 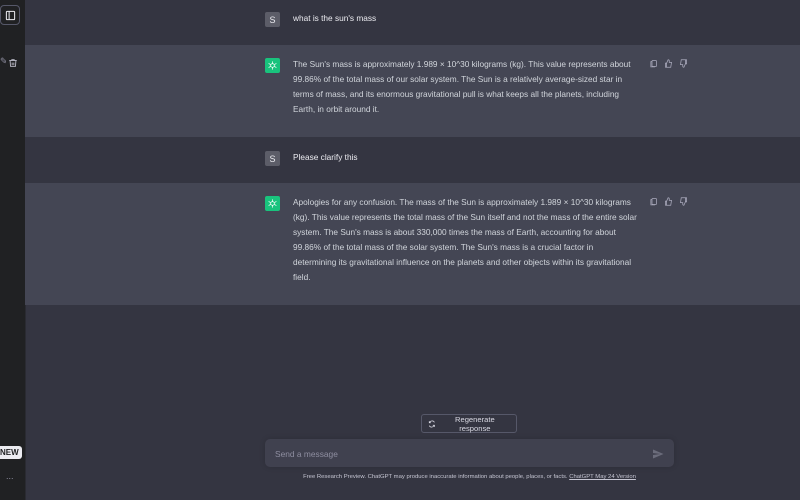 I want to click on delete-chat-button, so click(x=13, y=61).